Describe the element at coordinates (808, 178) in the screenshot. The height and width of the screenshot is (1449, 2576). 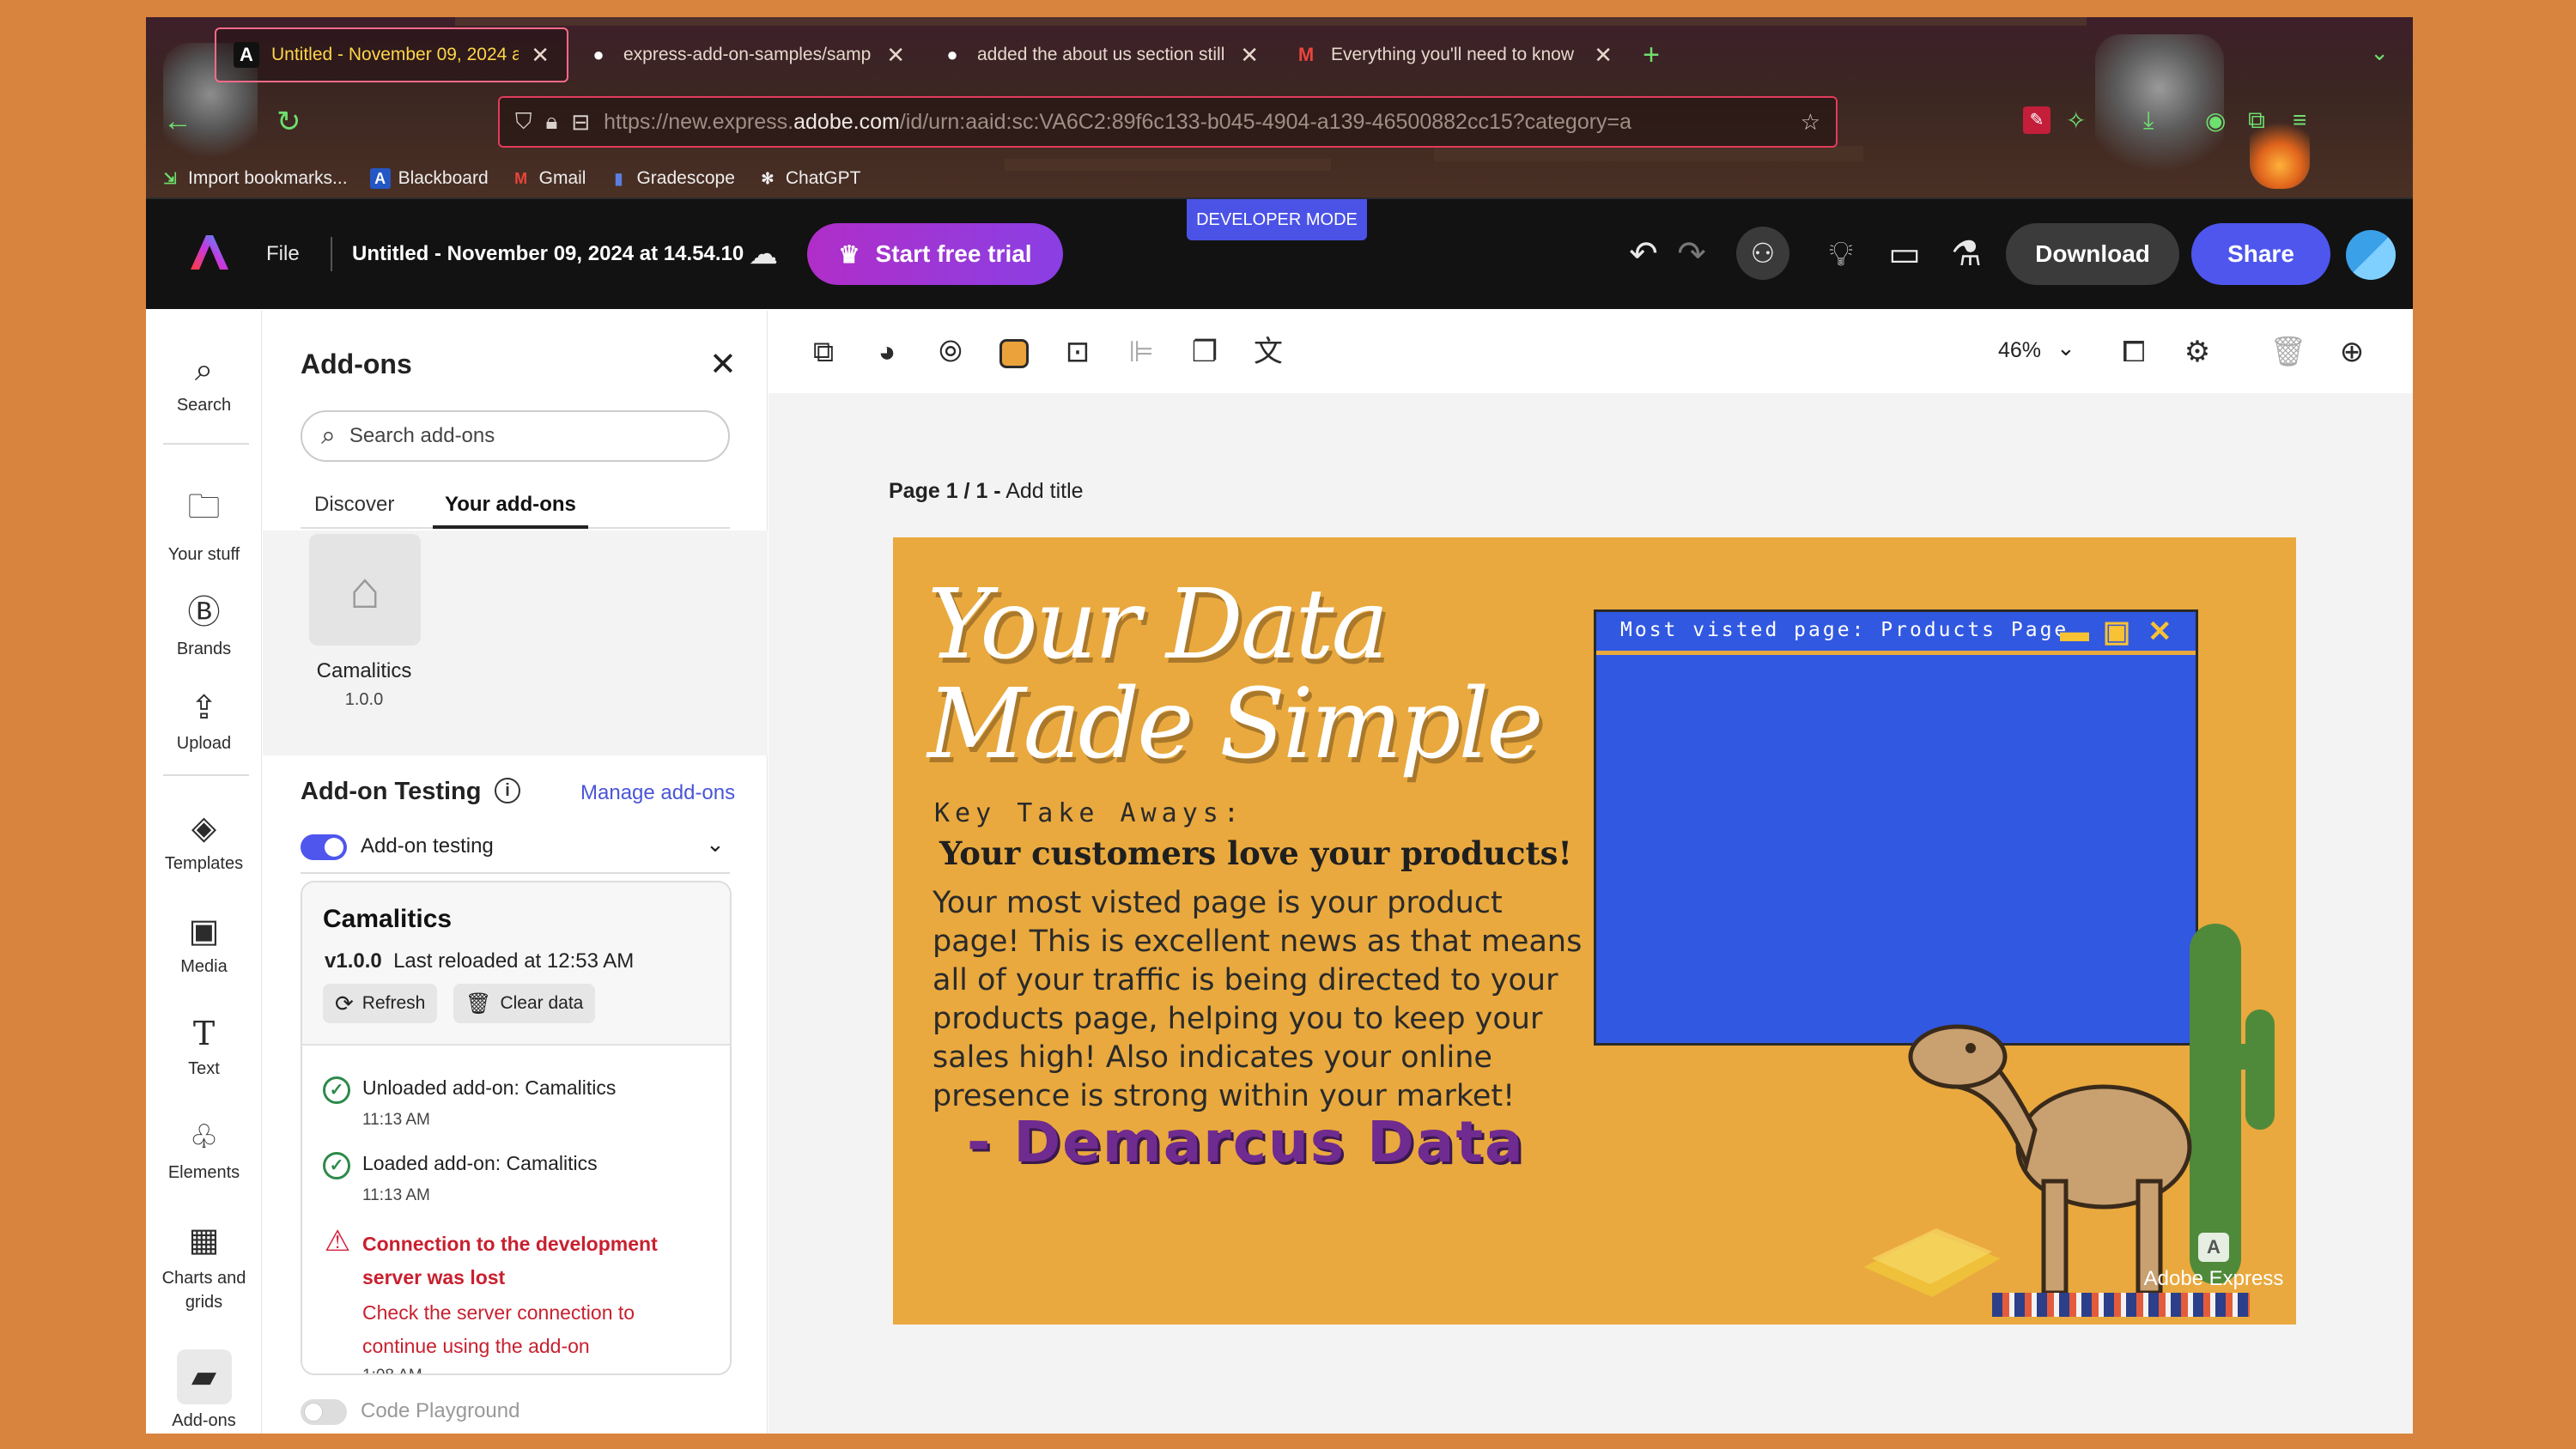
I see `bookmark-chatgpt: ✻ ChatGPT` at that location.